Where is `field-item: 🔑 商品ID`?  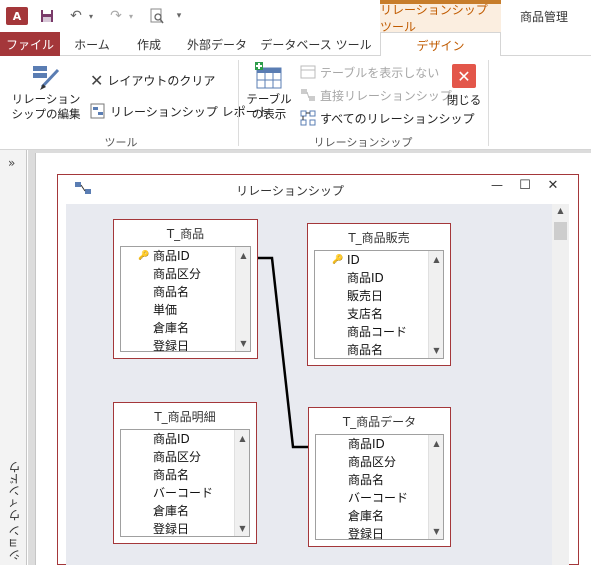 field-item: 🔑 商品ID is located at coordinates (185, 256).